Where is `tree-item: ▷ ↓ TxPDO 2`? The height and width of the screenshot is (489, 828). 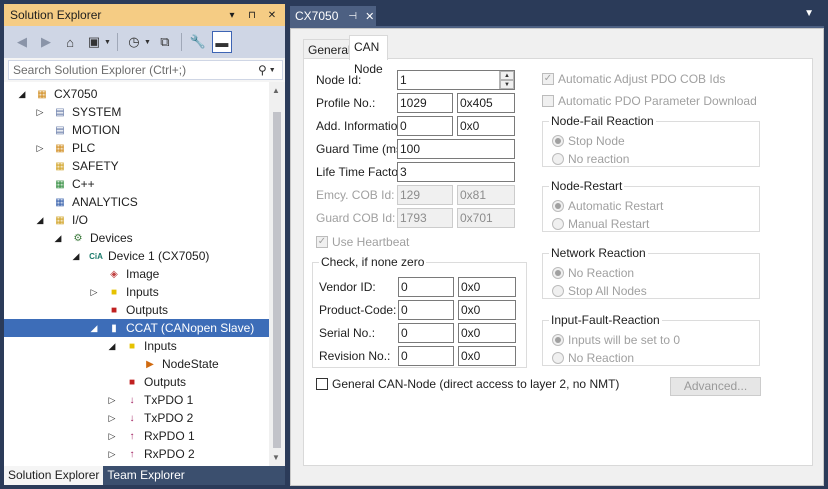
tree-item: ▷ ↓ TxPDO 2 is located at coordinates (136, 418).